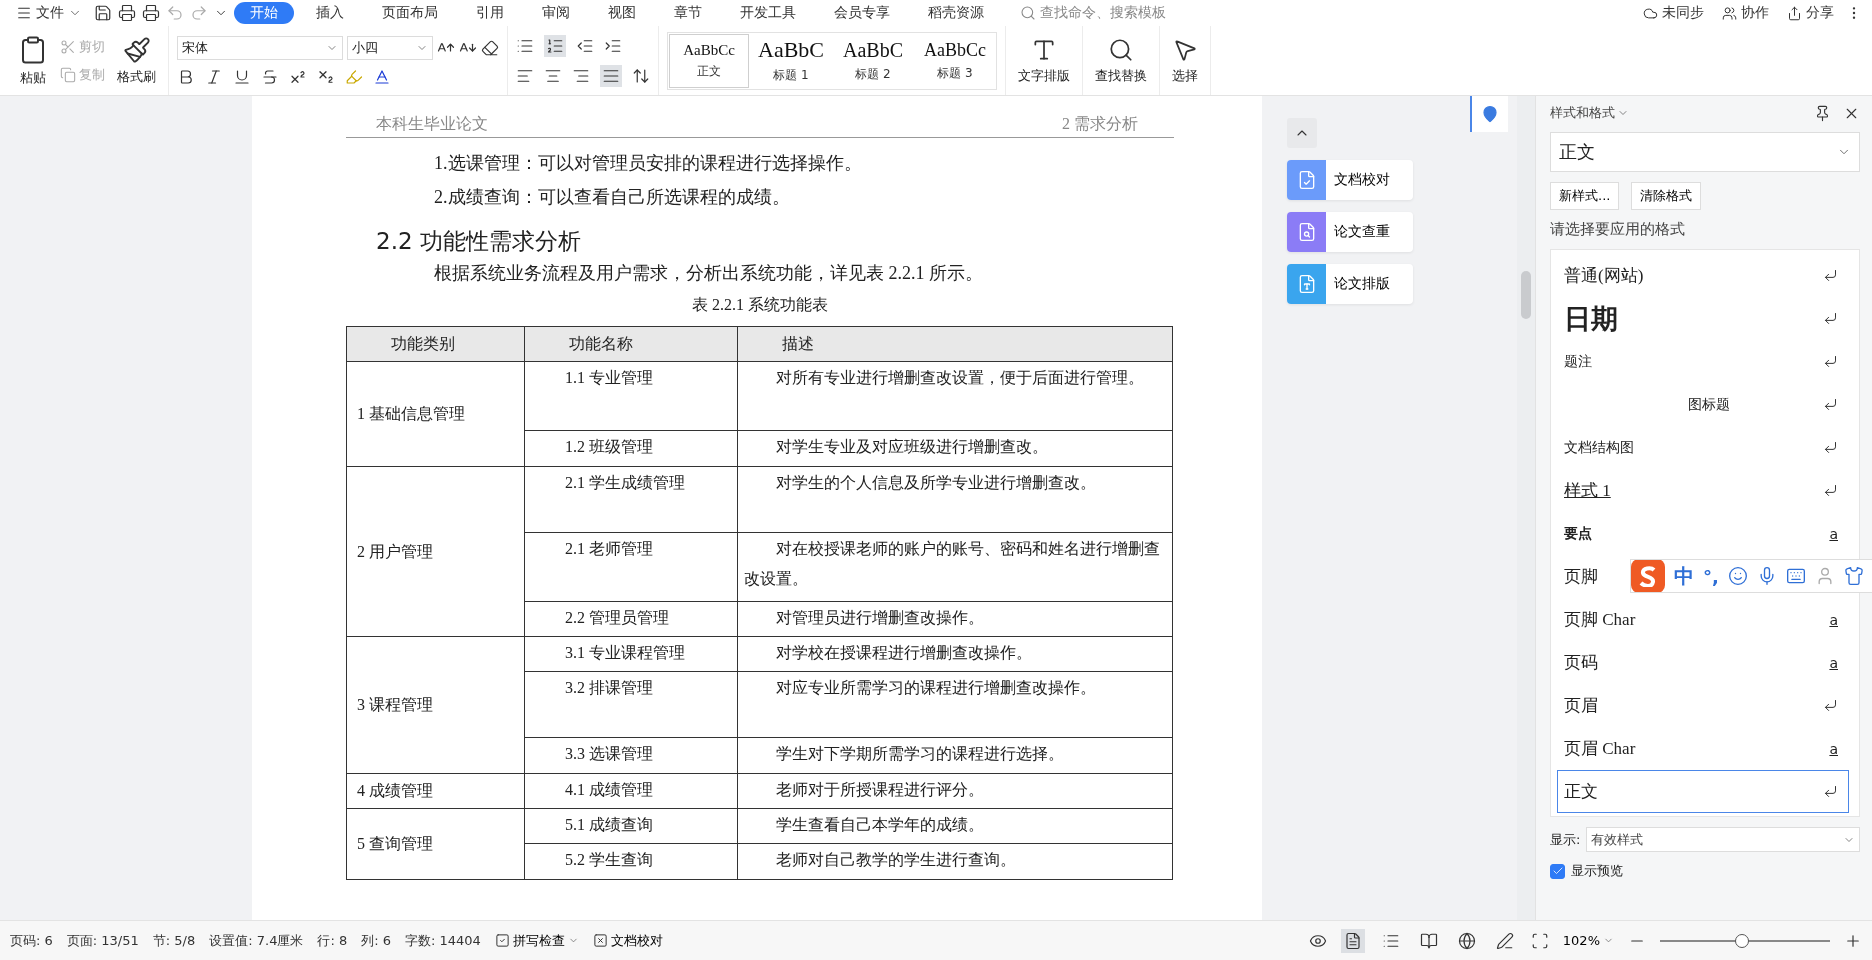 The width and height of the screenshot is (1872, 960). What do you see at coordinates (1539, 940) in the screenshot?
I see `fit-icon` at bounding box center [1539, 940].